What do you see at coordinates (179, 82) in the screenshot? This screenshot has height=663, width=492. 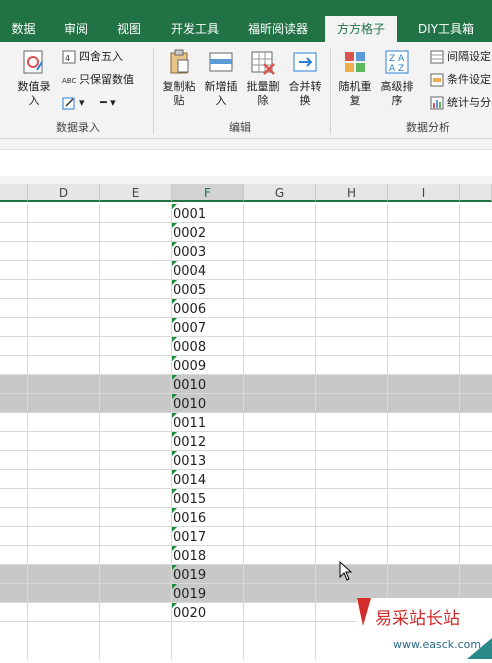 I see `copy-paste-button: 复制粘 贴` at bounding box center [179, 82].